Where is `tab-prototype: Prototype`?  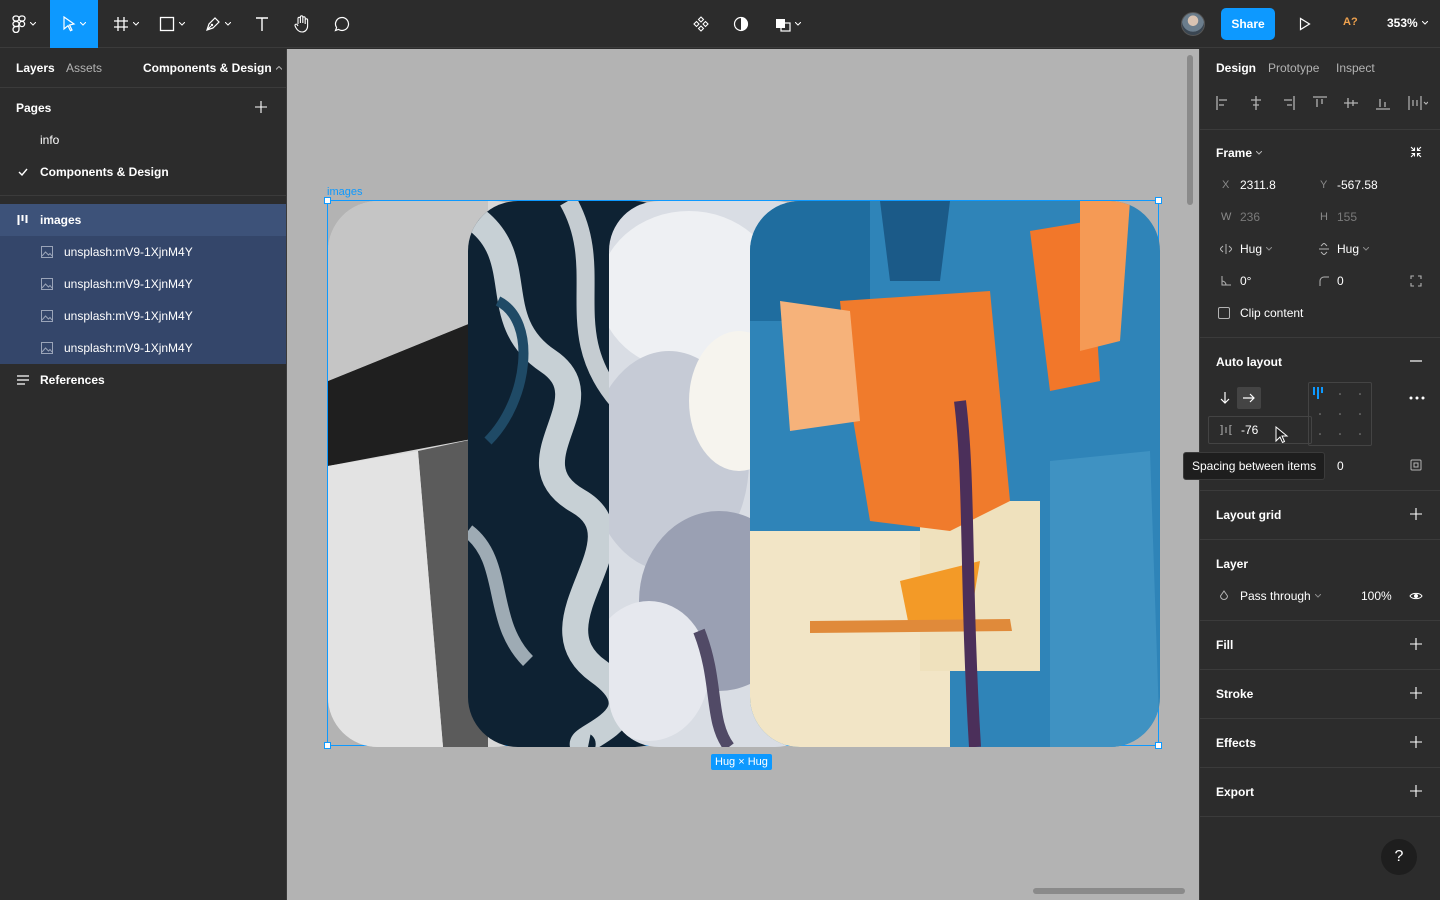 tab-prototype: Prototype is located at coordinates (1293, 68).